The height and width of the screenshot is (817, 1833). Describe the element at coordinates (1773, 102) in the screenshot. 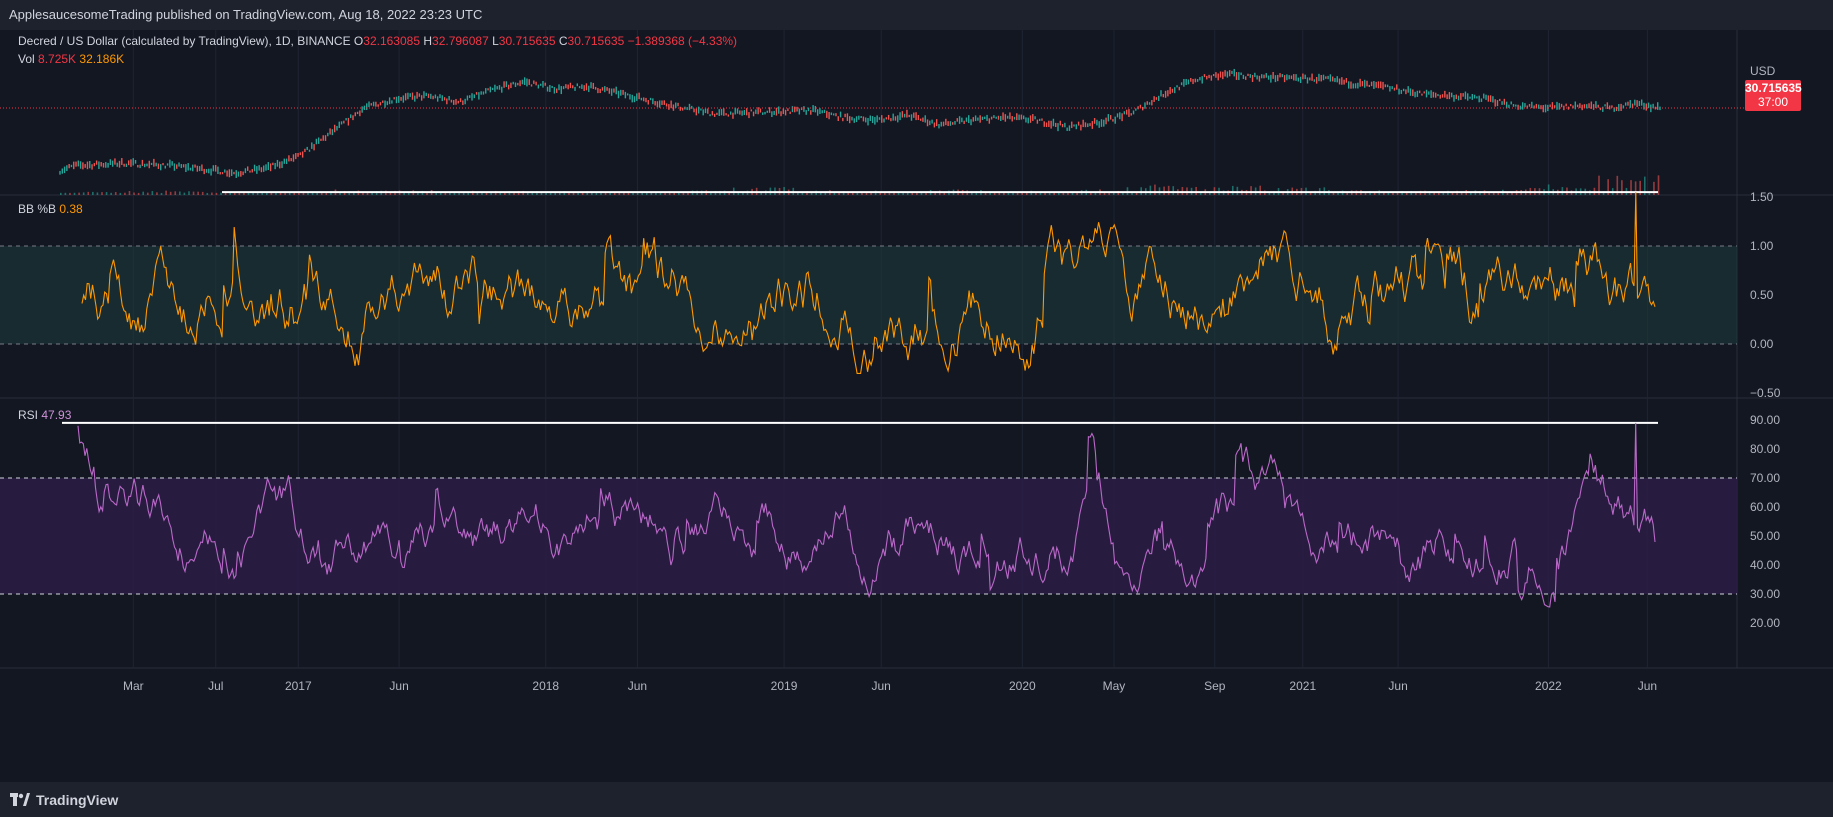

I see `bar-countdown: 37:00` at that location.